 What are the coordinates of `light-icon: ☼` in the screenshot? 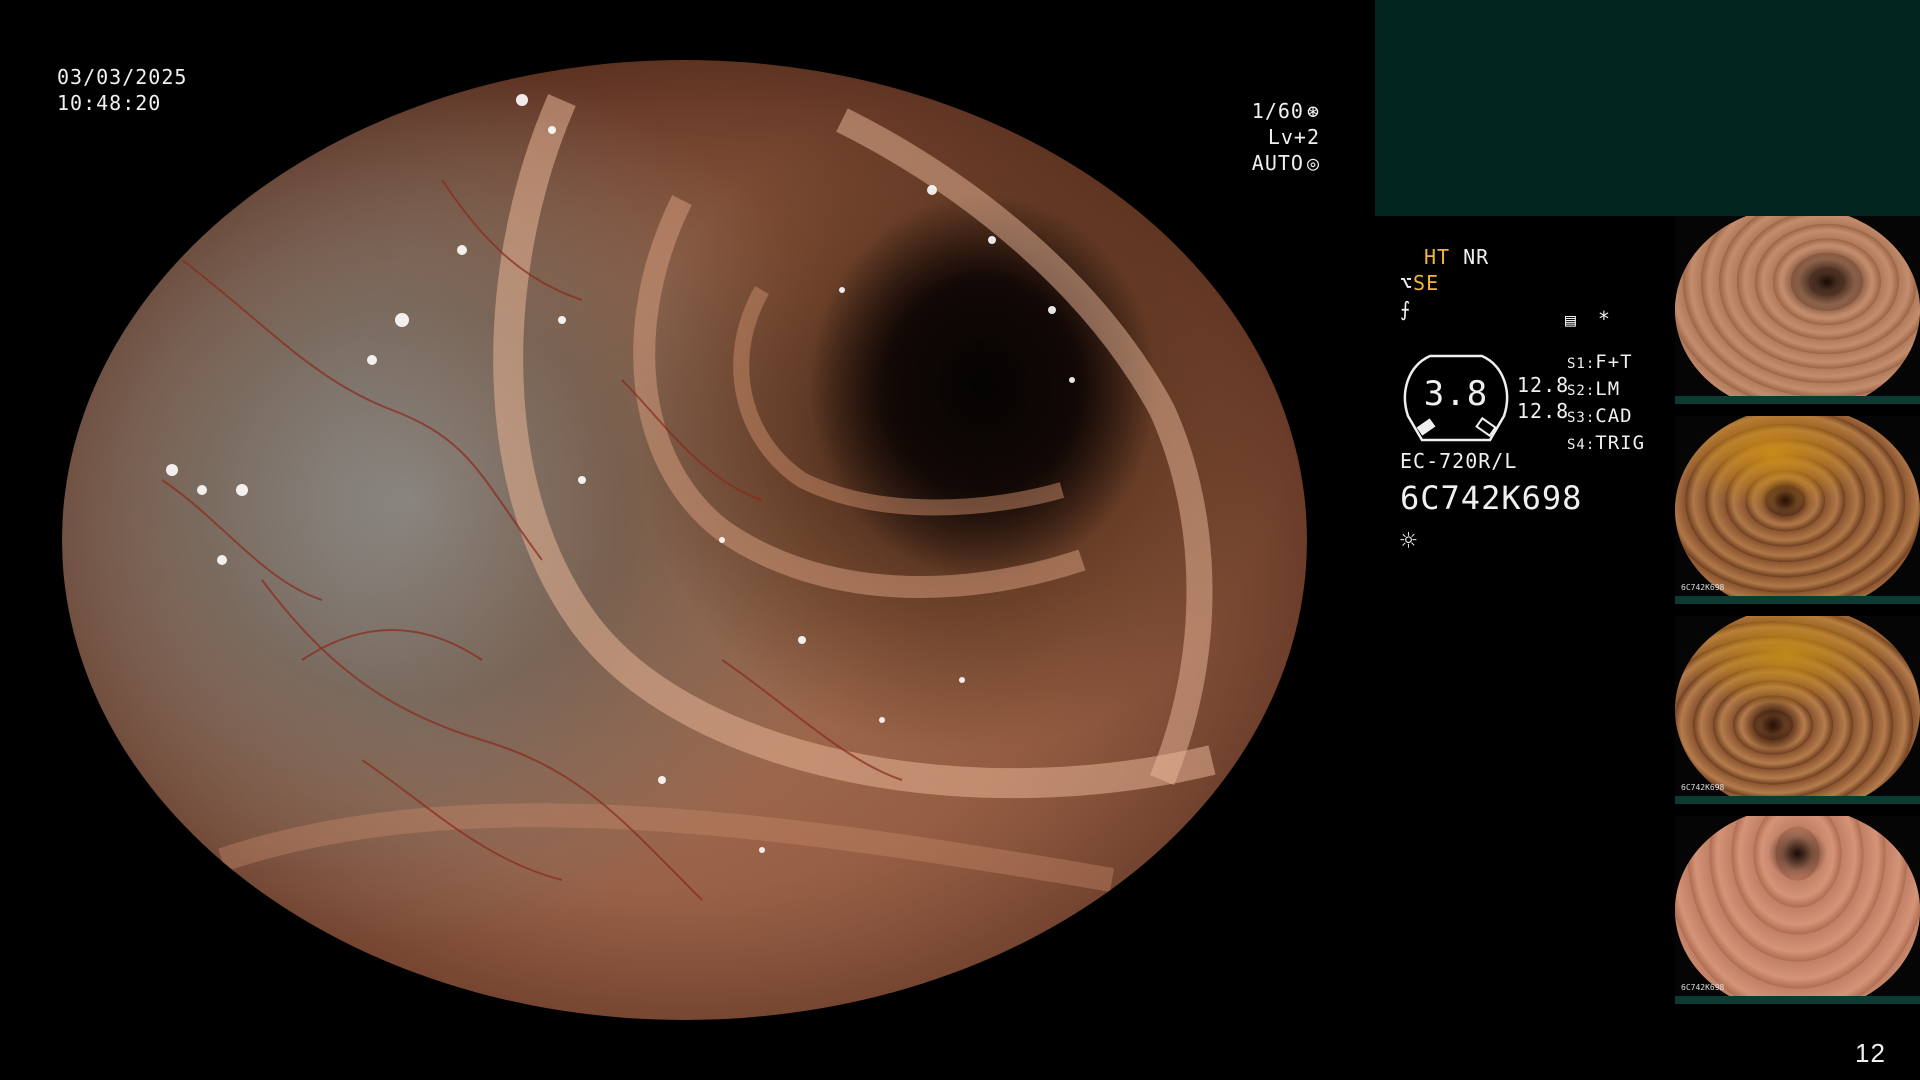 It's located at (1409, 540).